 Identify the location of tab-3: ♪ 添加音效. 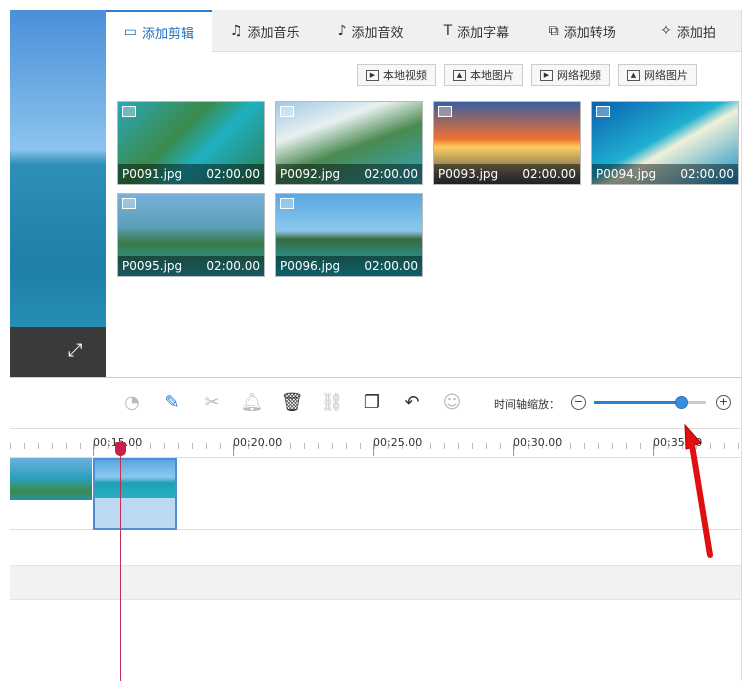
(371, 31).